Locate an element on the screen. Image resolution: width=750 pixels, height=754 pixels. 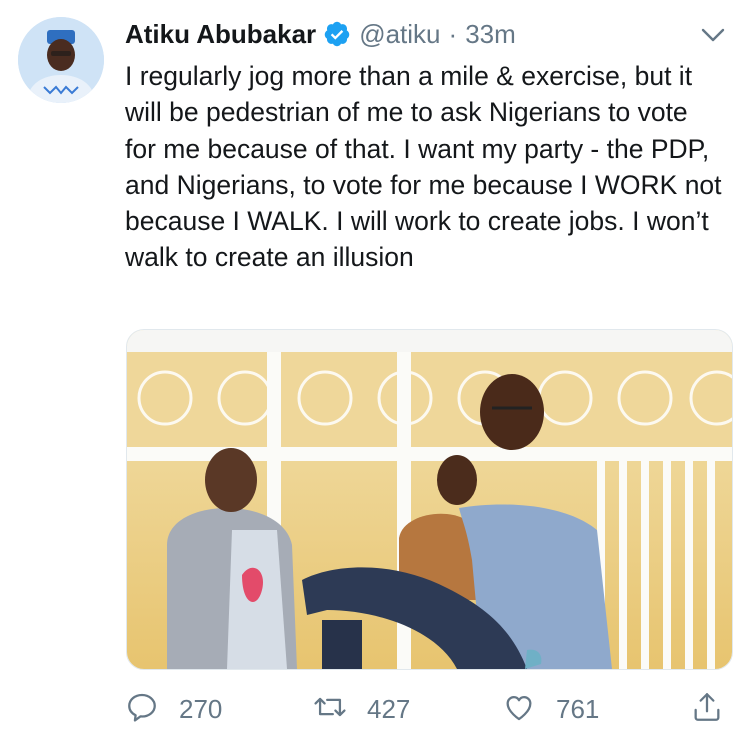
chevron-down-icon is located at coordinates (713, 35).